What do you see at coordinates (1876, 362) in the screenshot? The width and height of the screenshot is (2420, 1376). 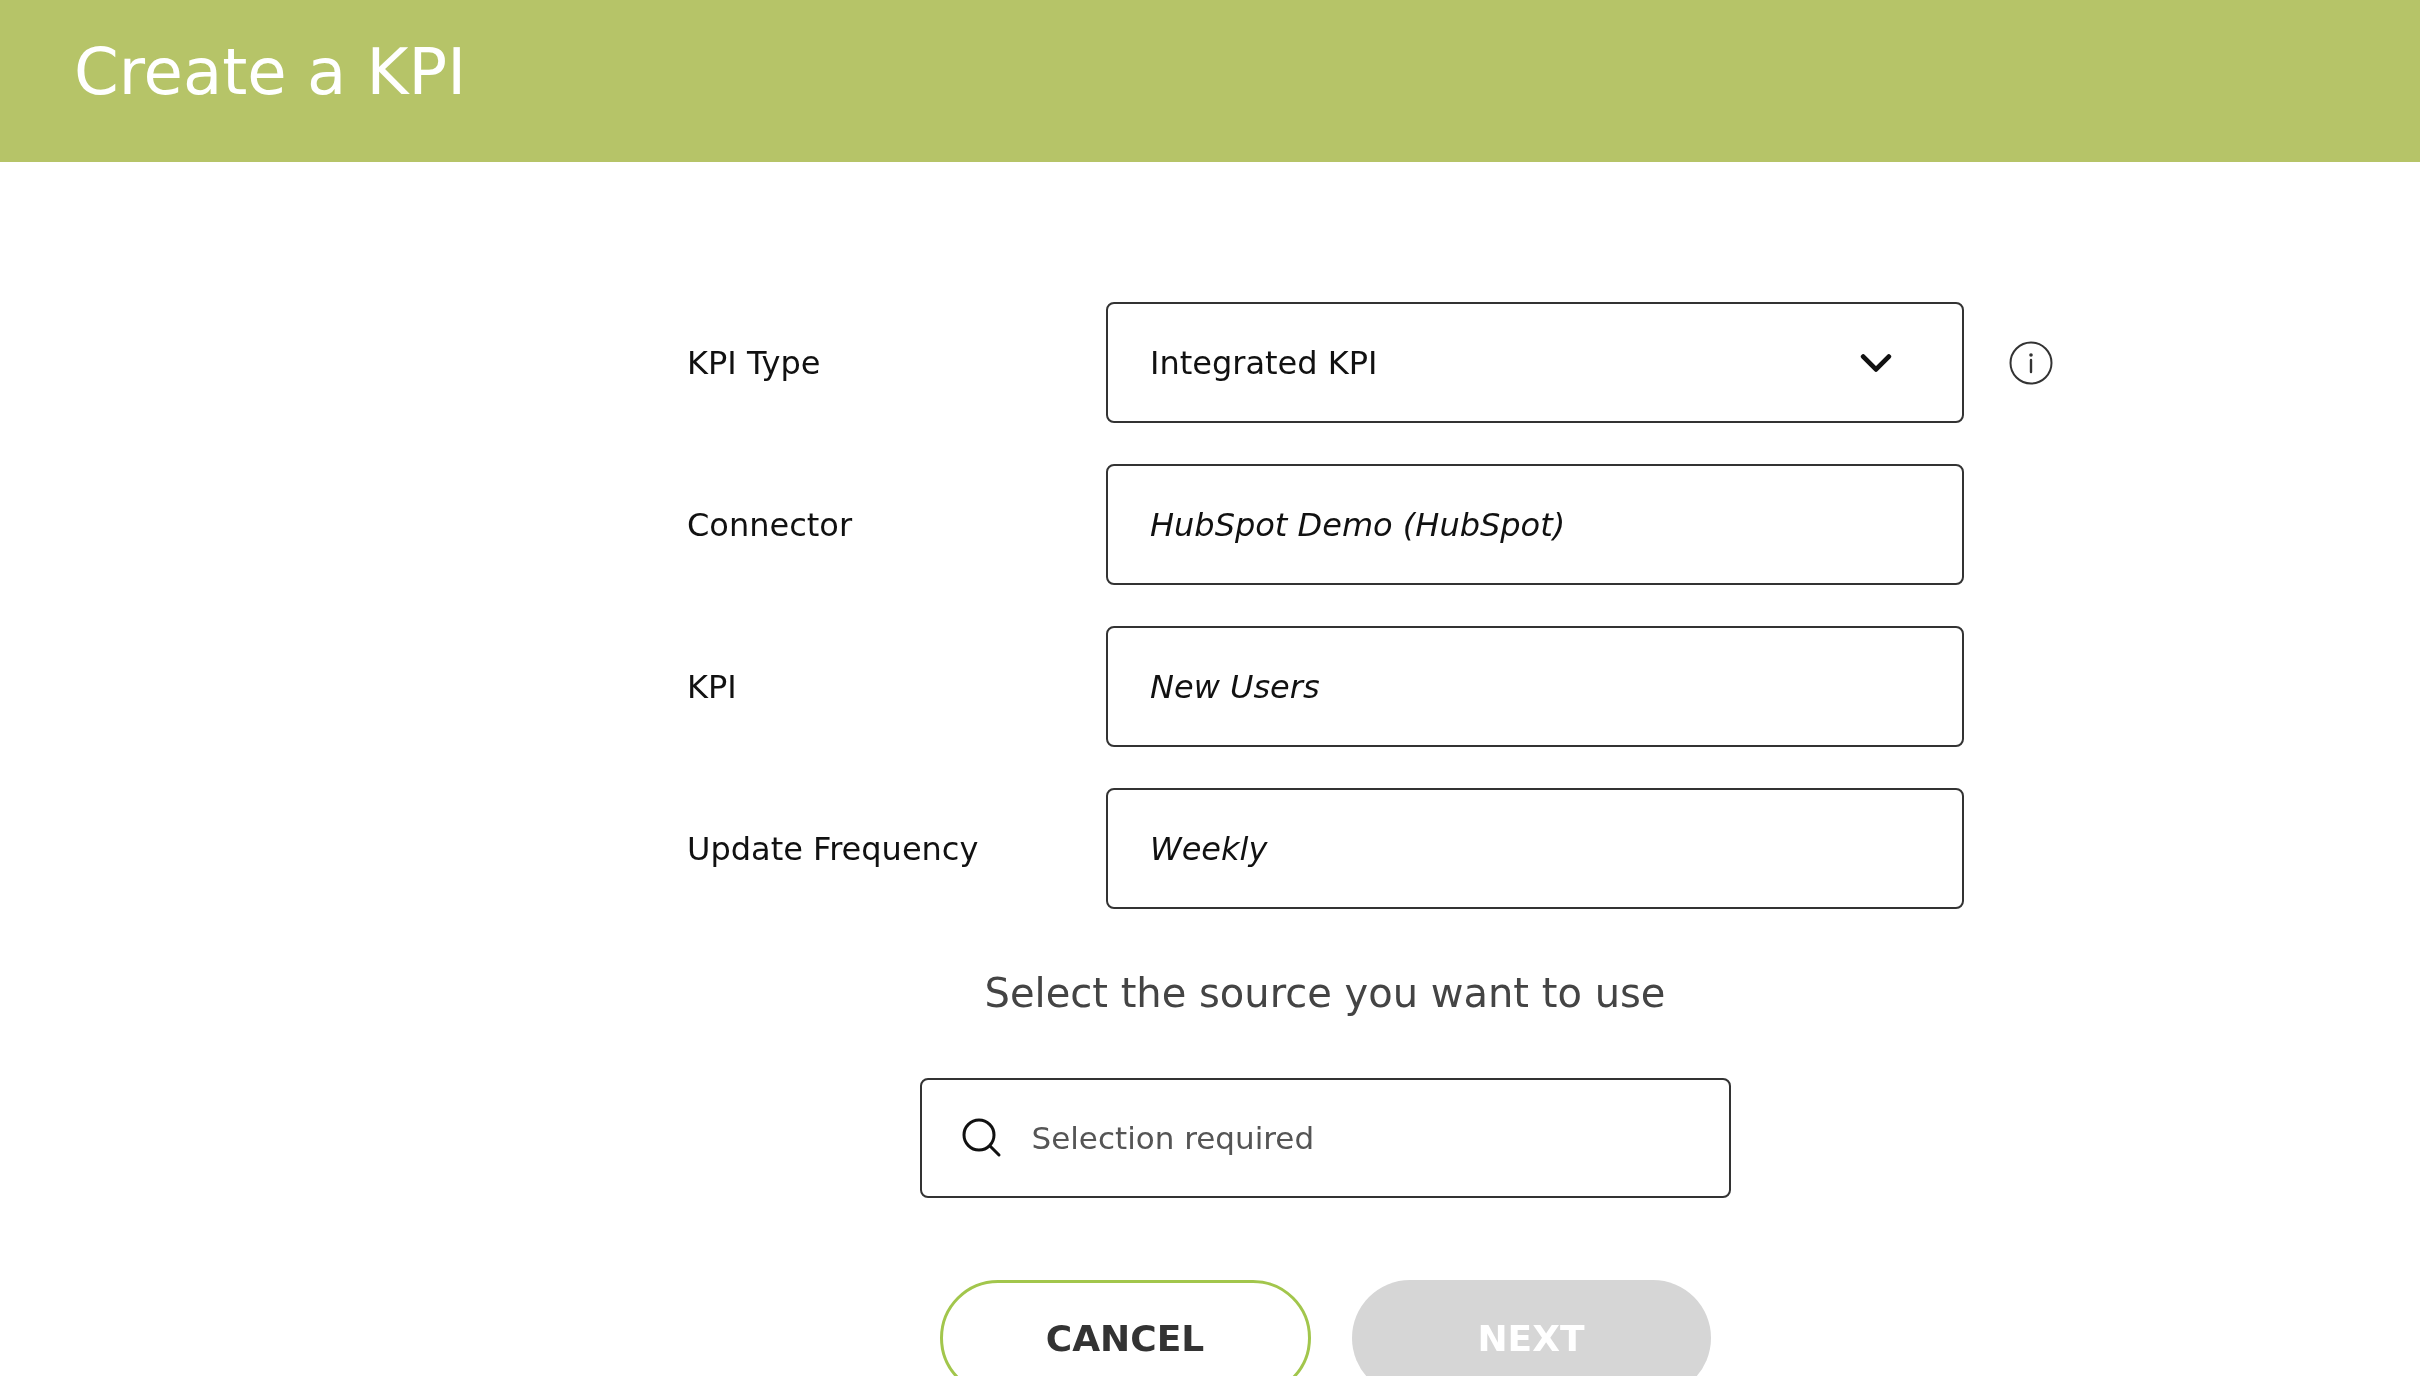 I see `chevron-down-icon` at bounding box center [1876, 362].